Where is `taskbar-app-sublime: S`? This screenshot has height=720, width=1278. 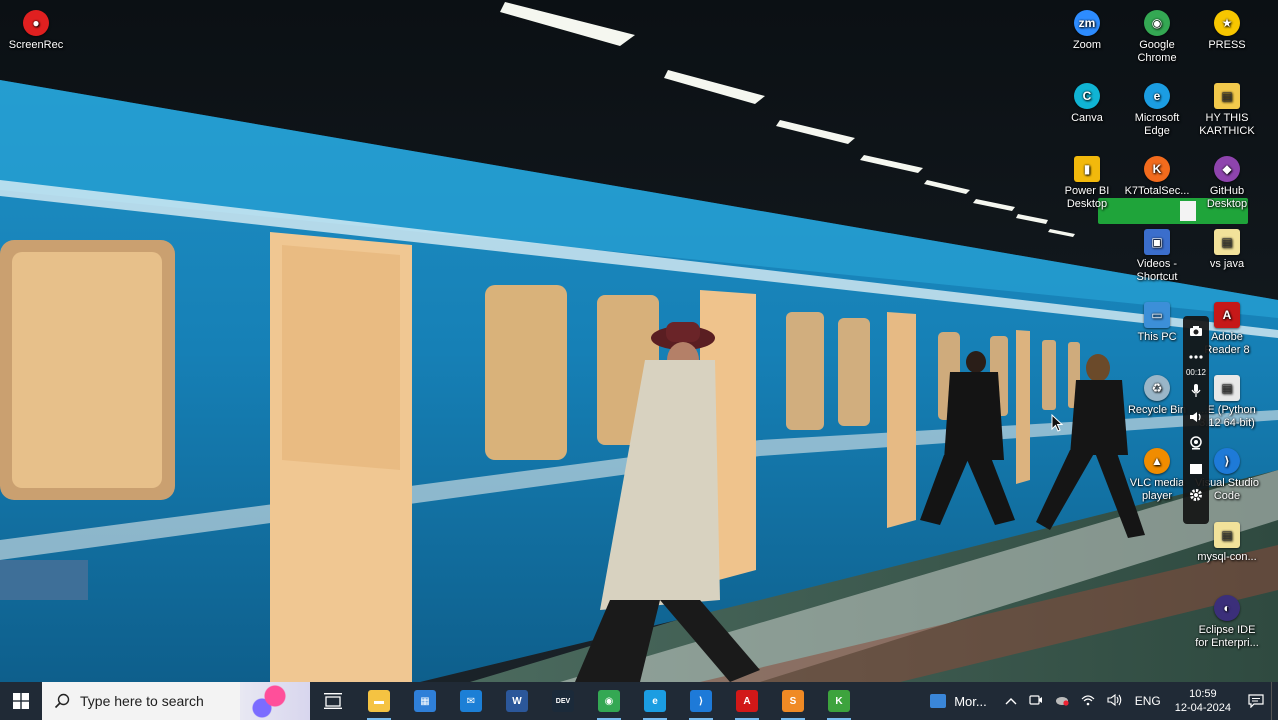 taskbar-app-sublime: S is located at coordinates (793, 701).